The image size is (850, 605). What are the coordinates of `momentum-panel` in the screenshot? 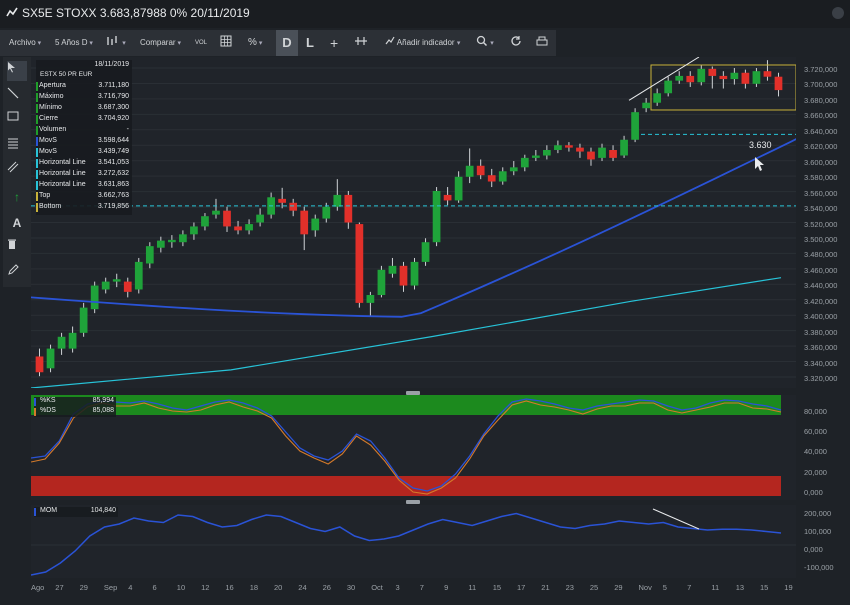 It's located at (413, 541).